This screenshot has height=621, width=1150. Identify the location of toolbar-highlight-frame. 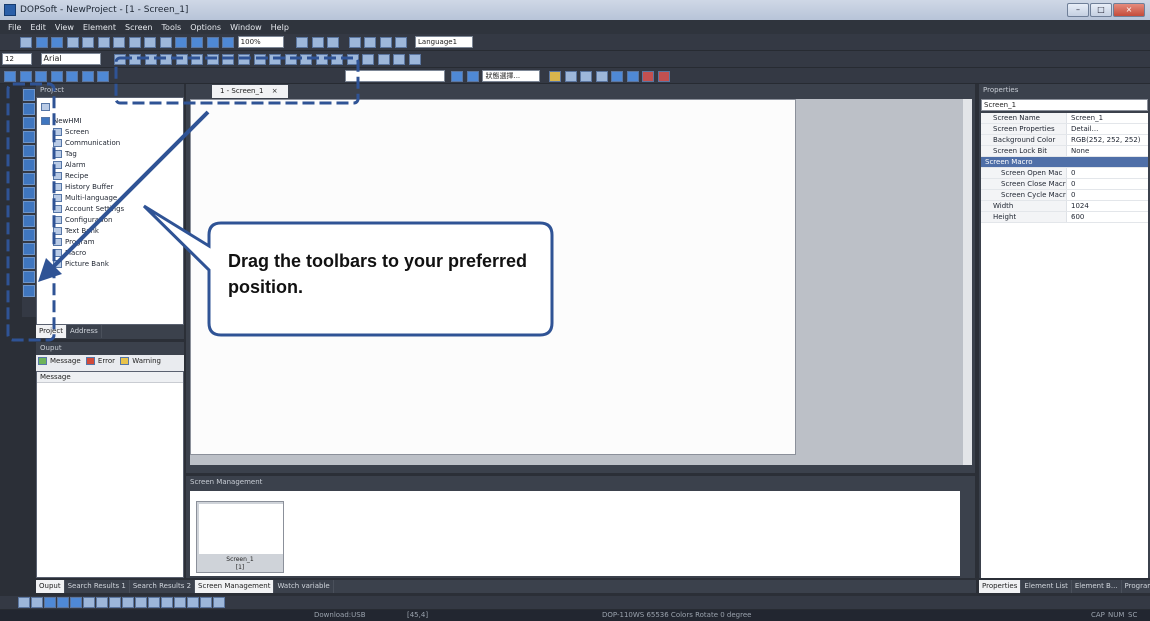
(237, 80).